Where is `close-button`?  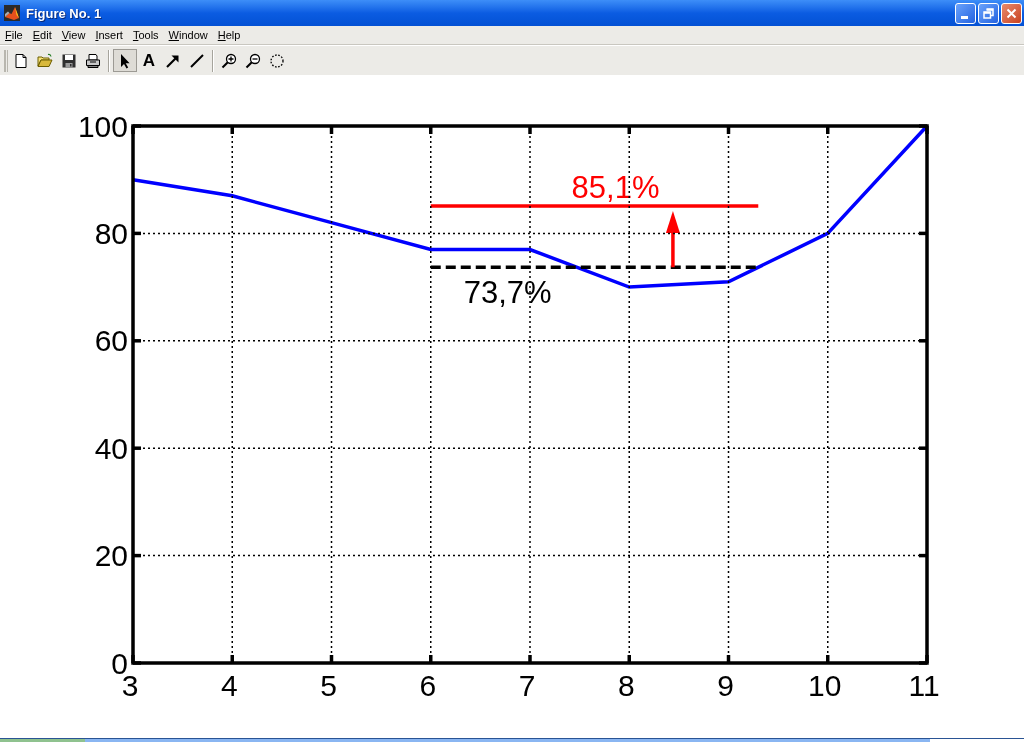
close-button is located at coordinates (1011, 13).